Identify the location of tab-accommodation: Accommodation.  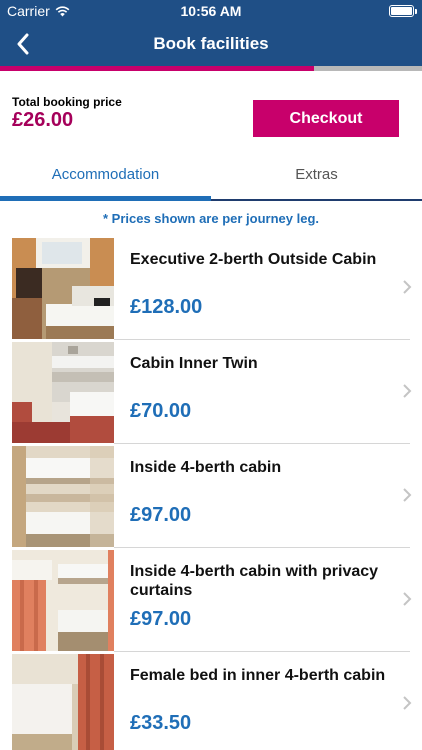
(105, 178).